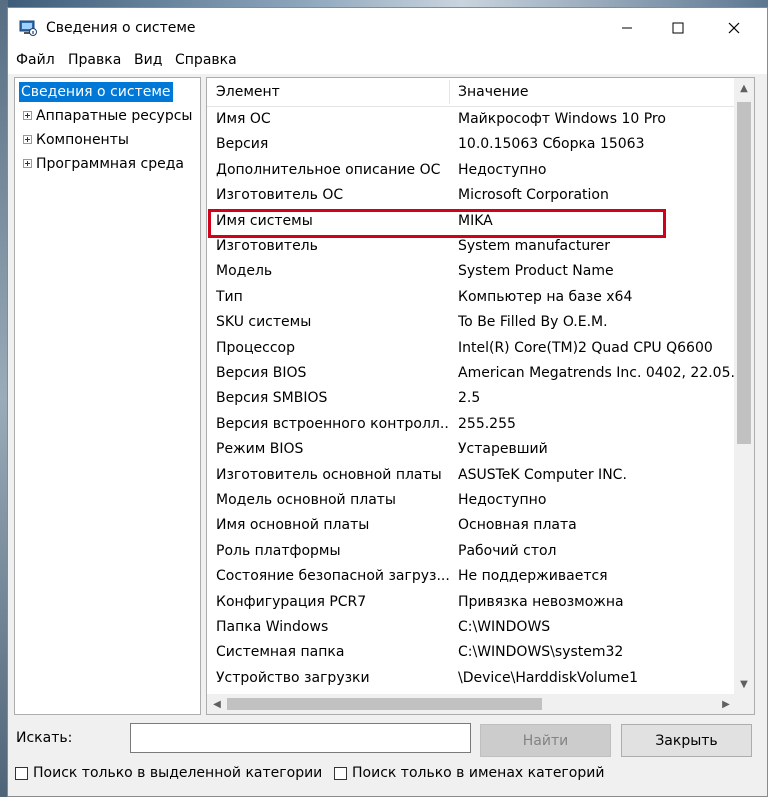  Describe the element at coordinates (293, 525) in the screenshot. I see `row-item-name: Имя основной платы` at that location.